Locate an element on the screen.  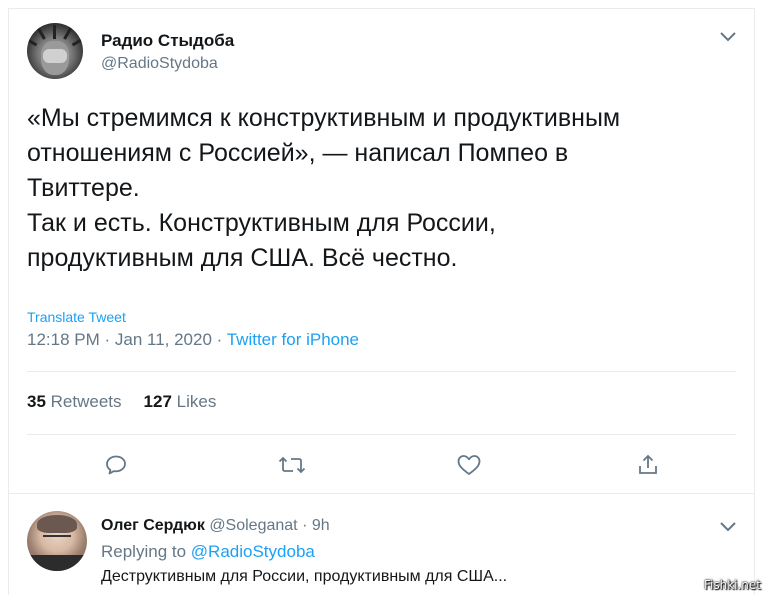
tweet-source-link: Twitter for iPhone is located at coordinates (293, 339).